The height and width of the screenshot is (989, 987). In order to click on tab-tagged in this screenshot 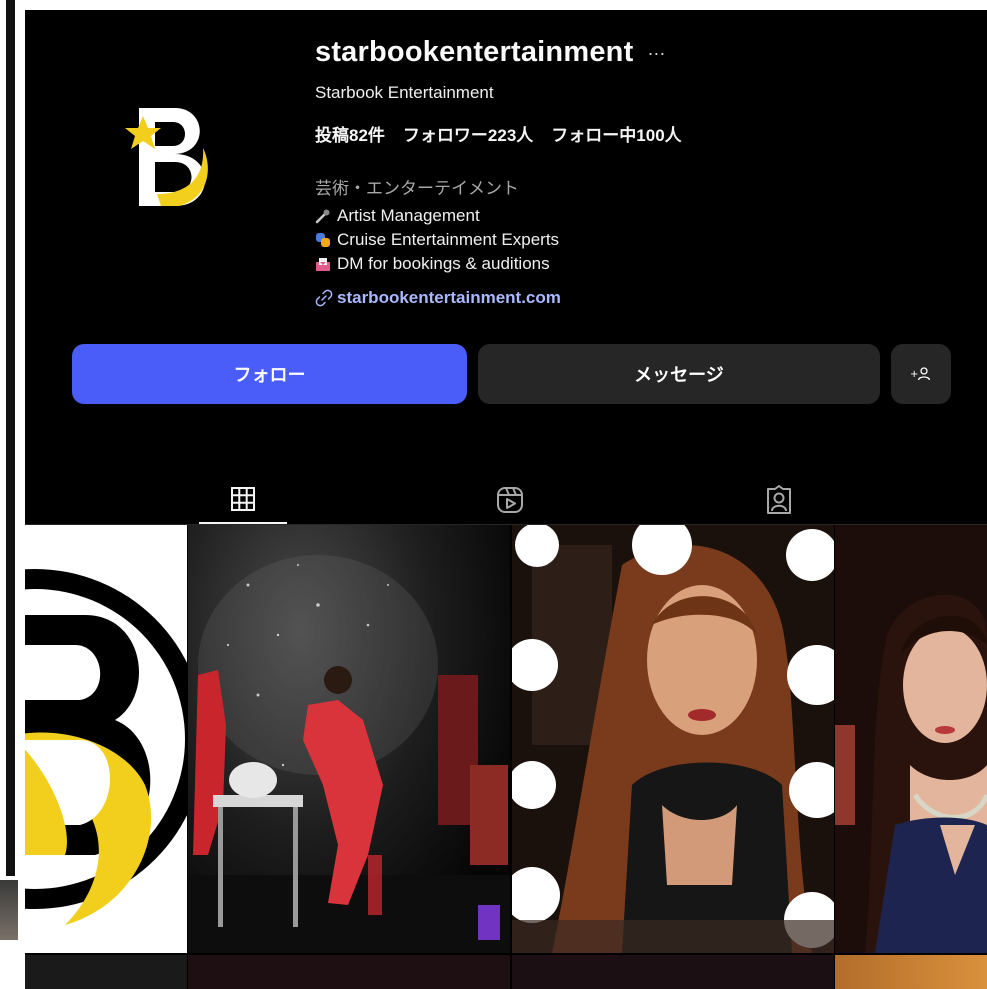, I will do `click(779, 500)`.